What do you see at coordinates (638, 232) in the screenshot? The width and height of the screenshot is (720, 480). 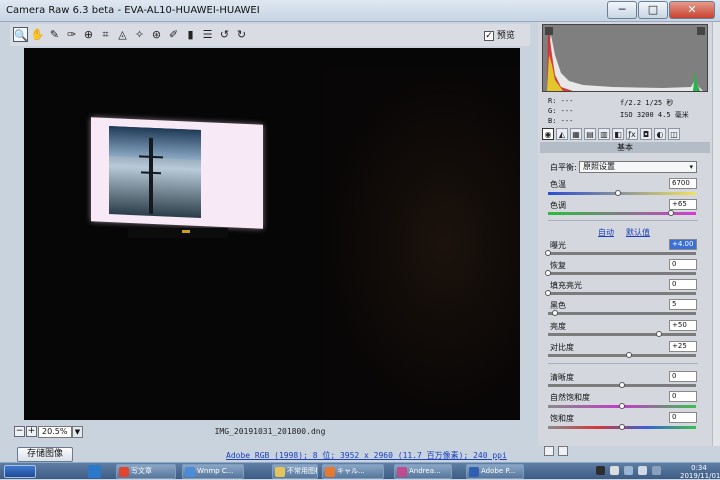 I see `default-link: 默认值` at bounding box center [638, 232].